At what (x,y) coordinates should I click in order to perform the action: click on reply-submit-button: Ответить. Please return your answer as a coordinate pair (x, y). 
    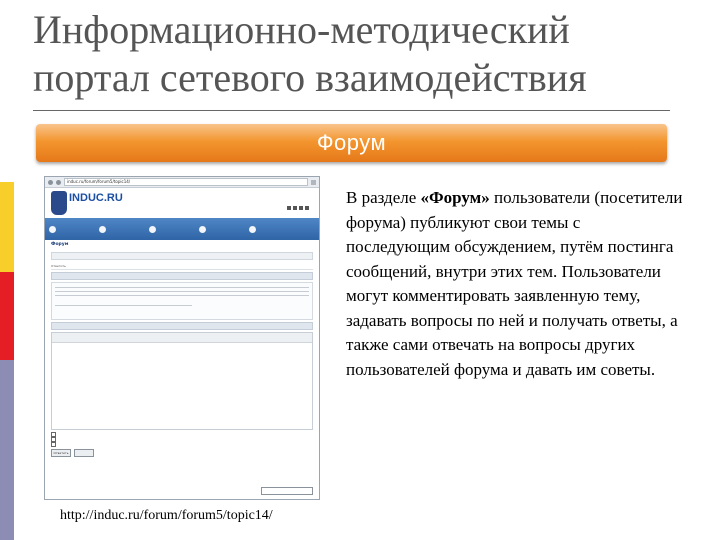
    Looking at the image, I should click on (61, 453).